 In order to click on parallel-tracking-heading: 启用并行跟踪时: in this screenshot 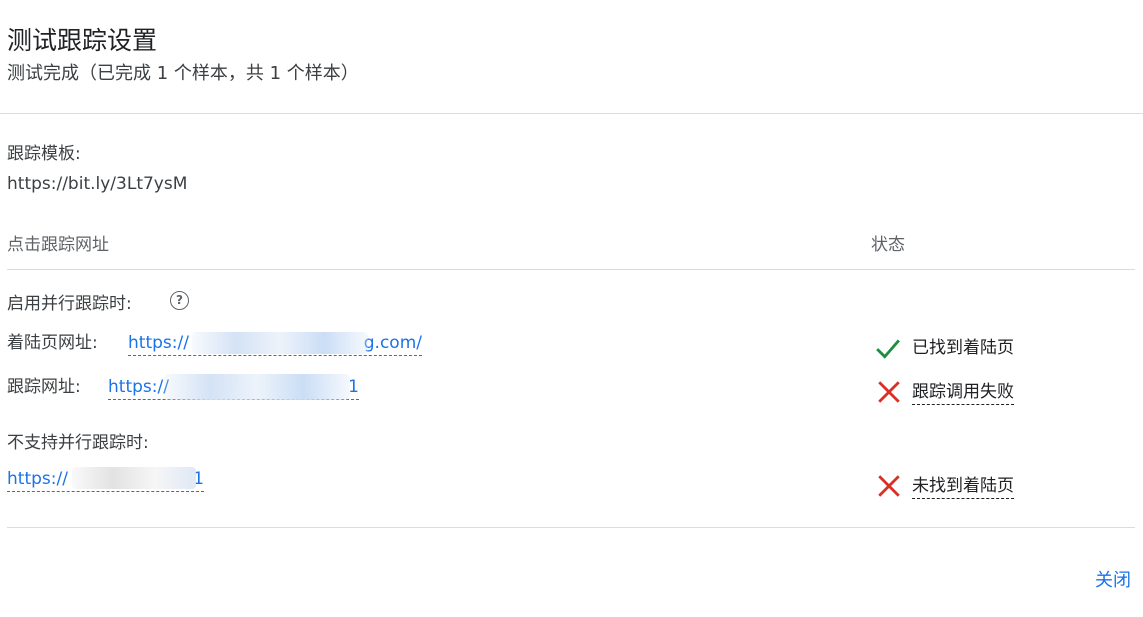, I will do `click(69, 304)`.